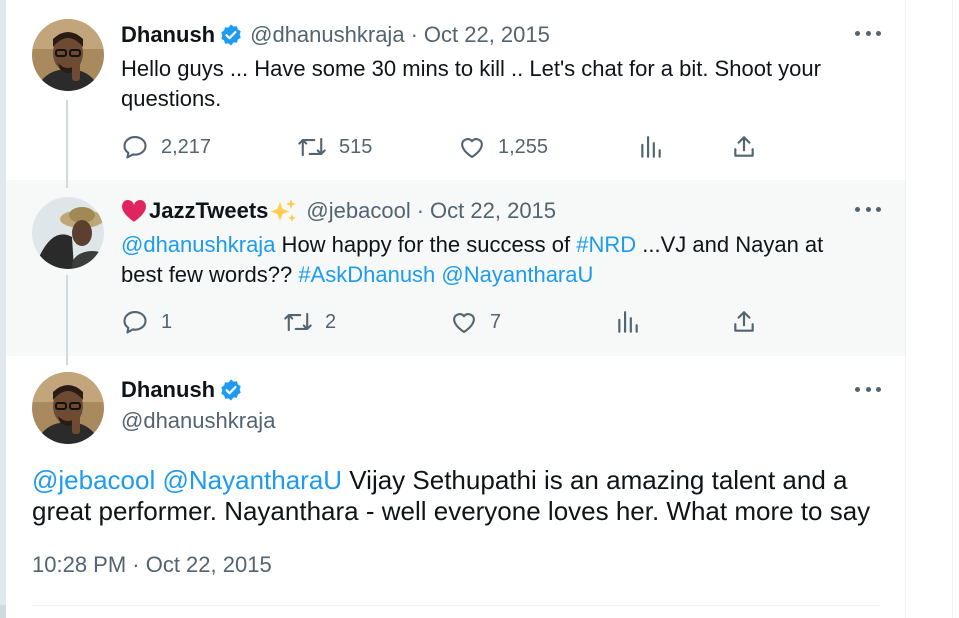  Describe the element at coordinates (93, 480) in the screenshot. I see `mention-link: @jebacool` at that location.